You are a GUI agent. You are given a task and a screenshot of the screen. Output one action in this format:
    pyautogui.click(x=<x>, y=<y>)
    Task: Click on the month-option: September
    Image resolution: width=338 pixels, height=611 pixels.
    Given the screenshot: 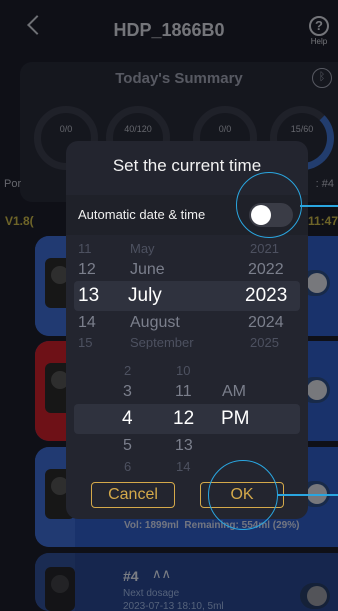 What is the action you would take?
    pyautogui.click(x=162, y=342)
    